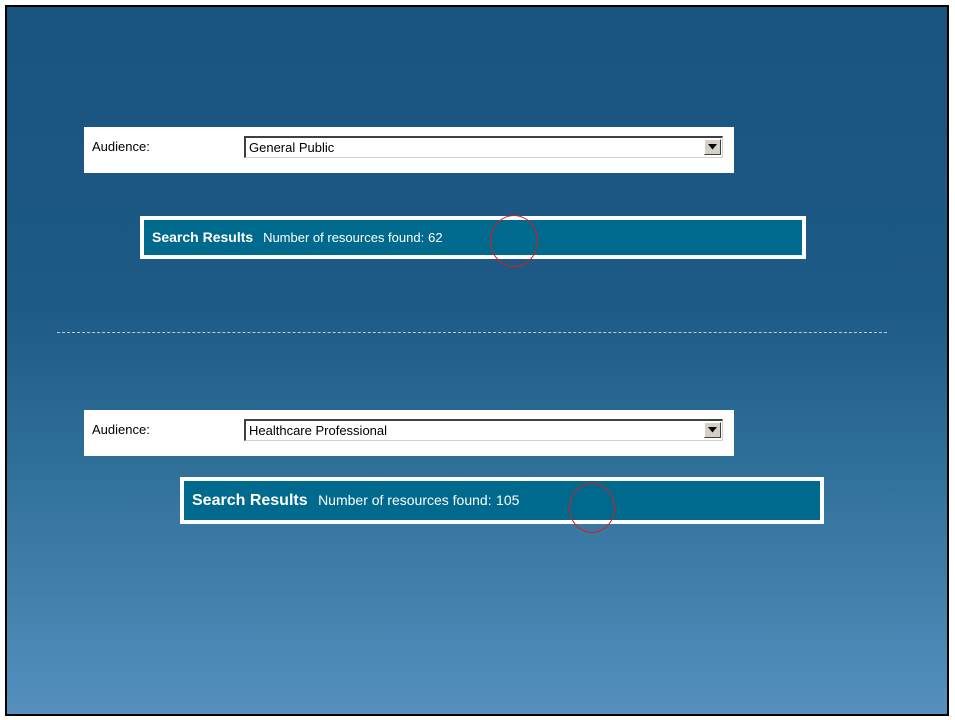 The height and width of the screenshot is (720, 955). What do you see at coordinates (472, 332) in the screenshot?
I see `section-divider` at bounding box center [472, 332].